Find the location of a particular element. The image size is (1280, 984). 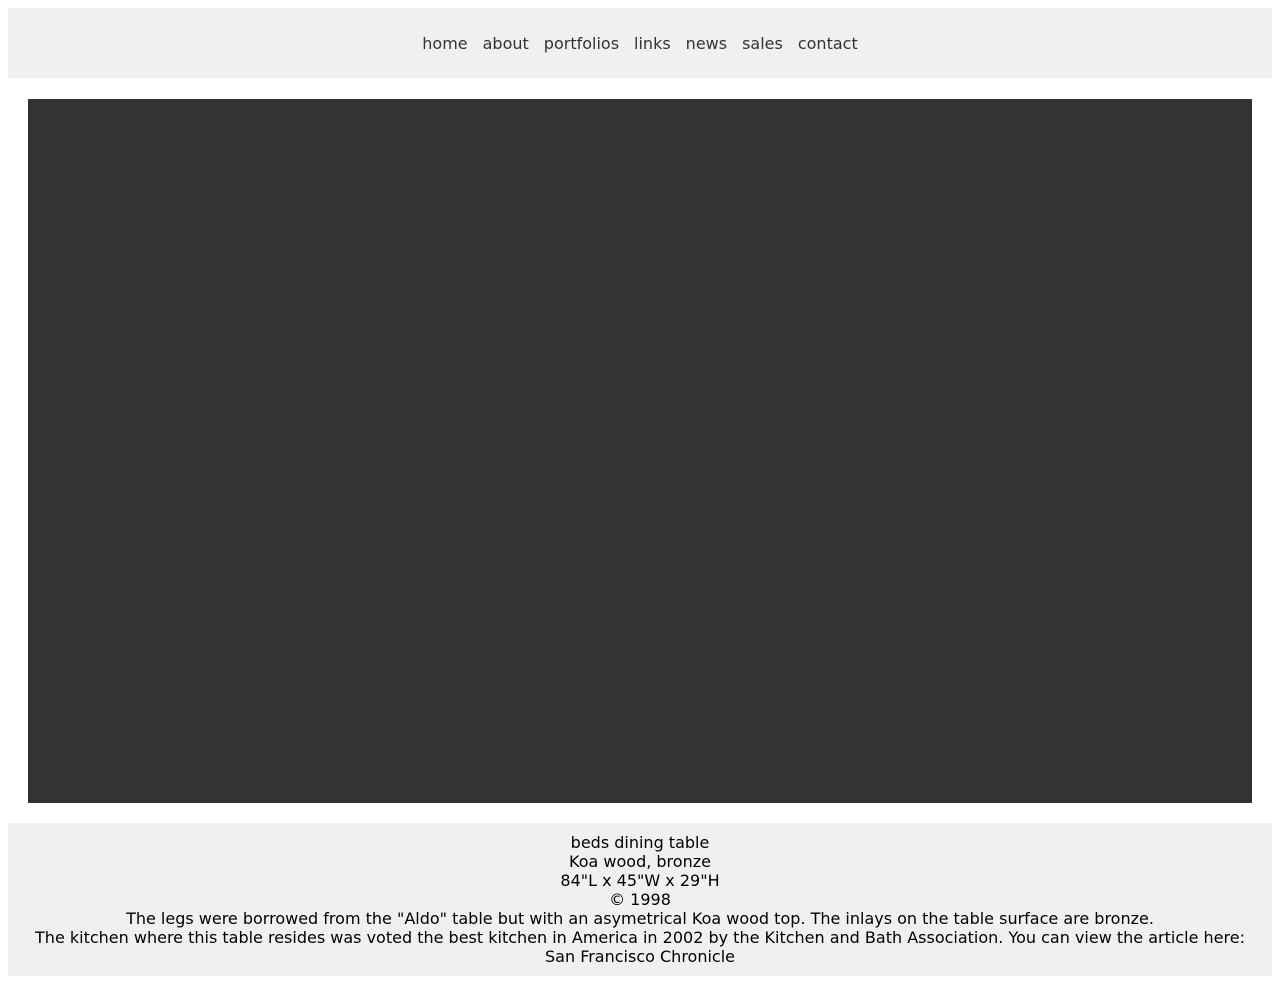

article-link-line: San Francisco Chronicle is located at coordinates (640, 956).